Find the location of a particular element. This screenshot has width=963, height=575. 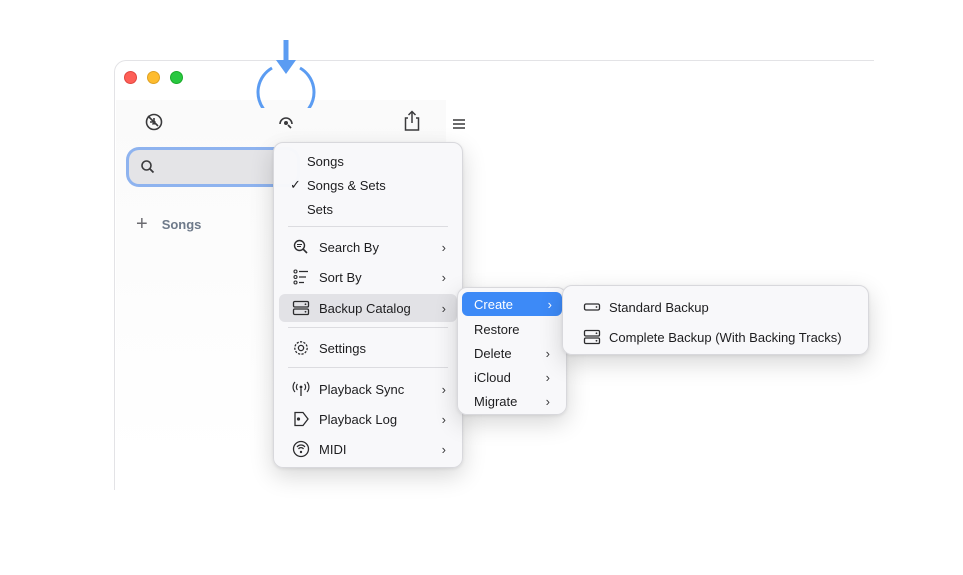

menu-item-label: Complete Backup (With Backing Tracks) is located at coordinates (725, 337).